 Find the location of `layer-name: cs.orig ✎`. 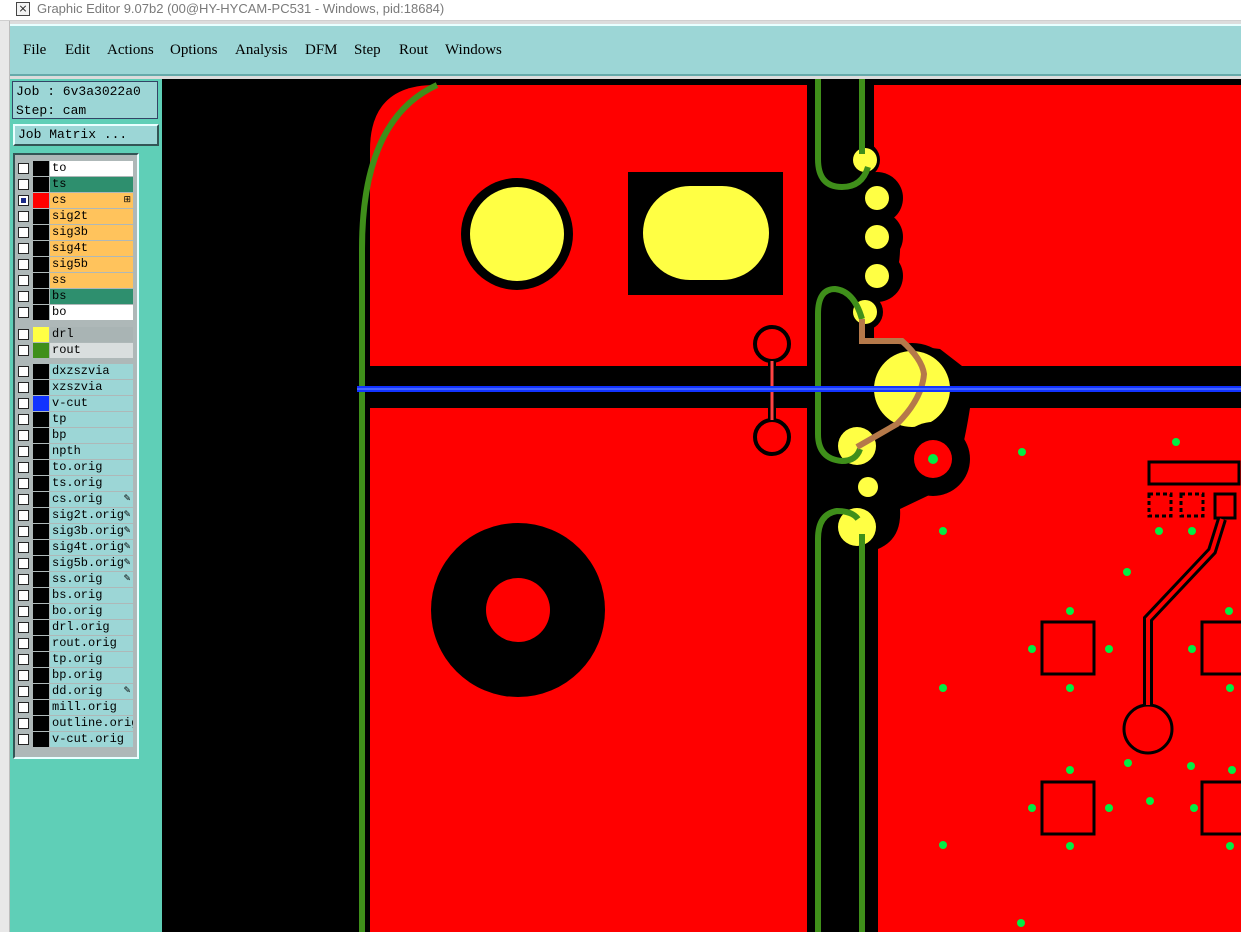

layer-name: cs.orig ✎ is located at coordinates (91, 499).